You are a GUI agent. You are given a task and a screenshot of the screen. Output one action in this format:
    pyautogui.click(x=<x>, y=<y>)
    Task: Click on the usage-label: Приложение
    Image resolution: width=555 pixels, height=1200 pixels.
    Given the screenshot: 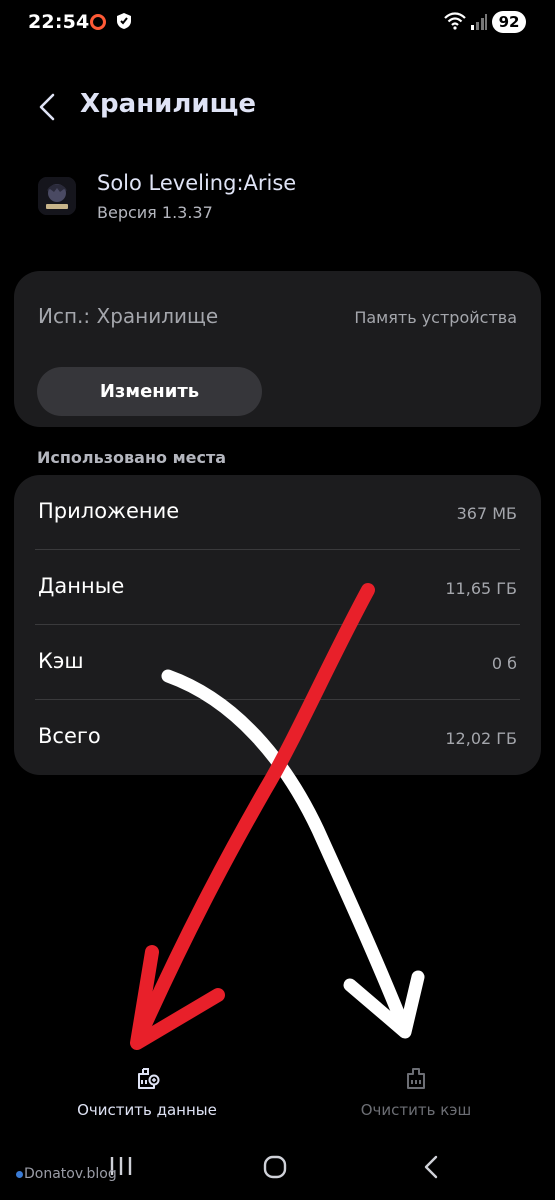 What is the action you would take?
    pyautogui.click(x=109, y=511)
    